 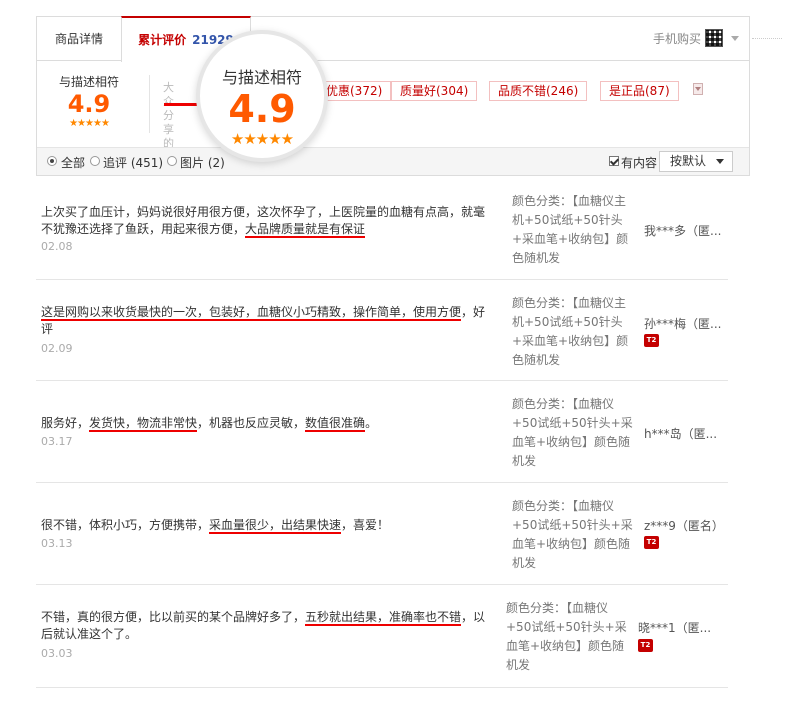 What do you see at coordinates (639, 163) in the screenshot?
I see `has-content-label: 有内容` at bounding box center [639, 163].